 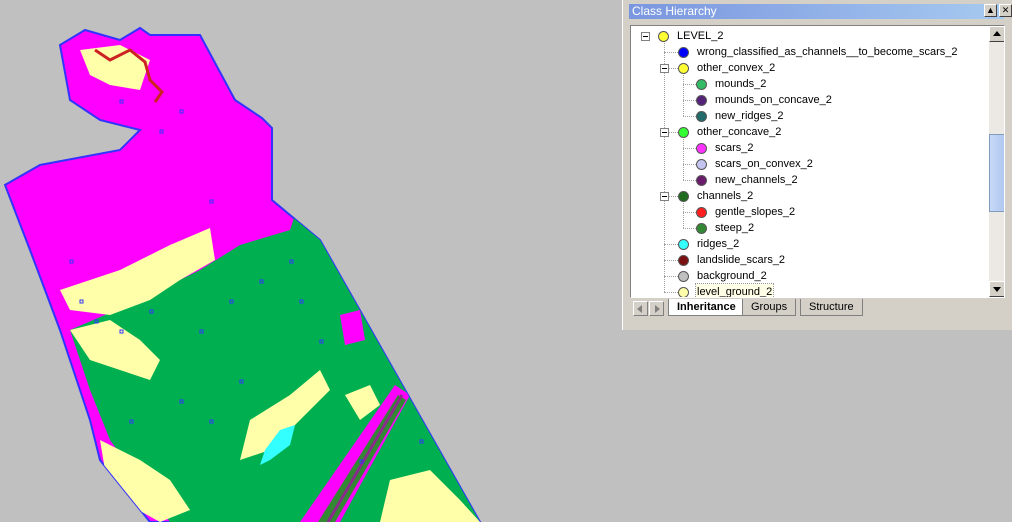 What do you see at coordinates (755, 212) in the screenshot?
I see `tree-item-label: gentle_slopes_2` at bounding box center [755, 212].